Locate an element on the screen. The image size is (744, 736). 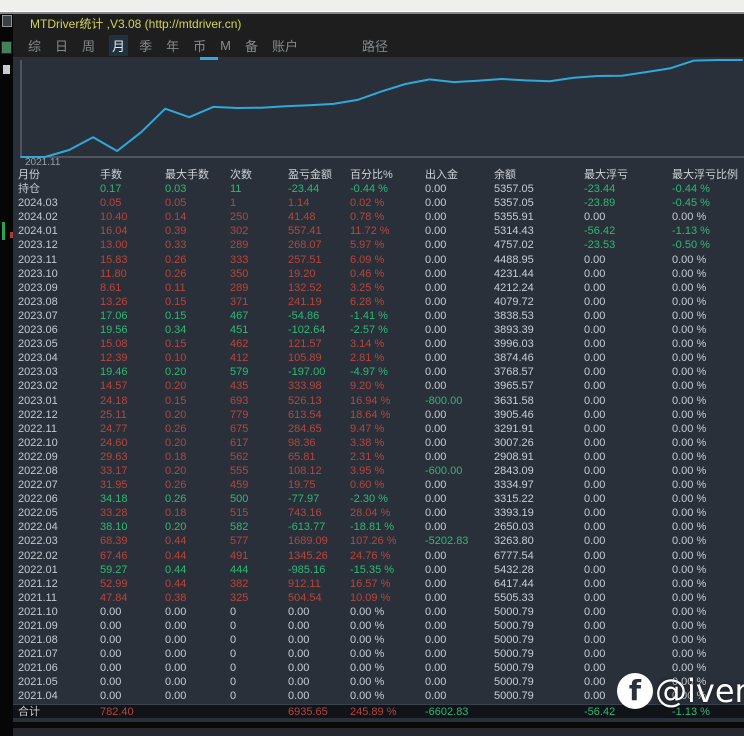
menu-item-M: M is located at coordinates (225, 45).